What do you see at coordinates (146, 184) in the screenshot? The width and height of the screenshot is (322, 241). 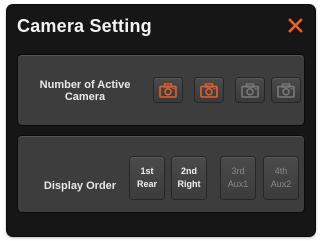 I see `slot-position: Rear` at bounding box center [146, 184].